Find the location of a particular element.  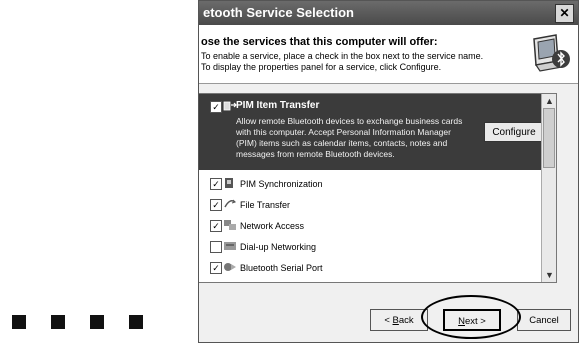

network-icon is located at coordinates (230, 225).